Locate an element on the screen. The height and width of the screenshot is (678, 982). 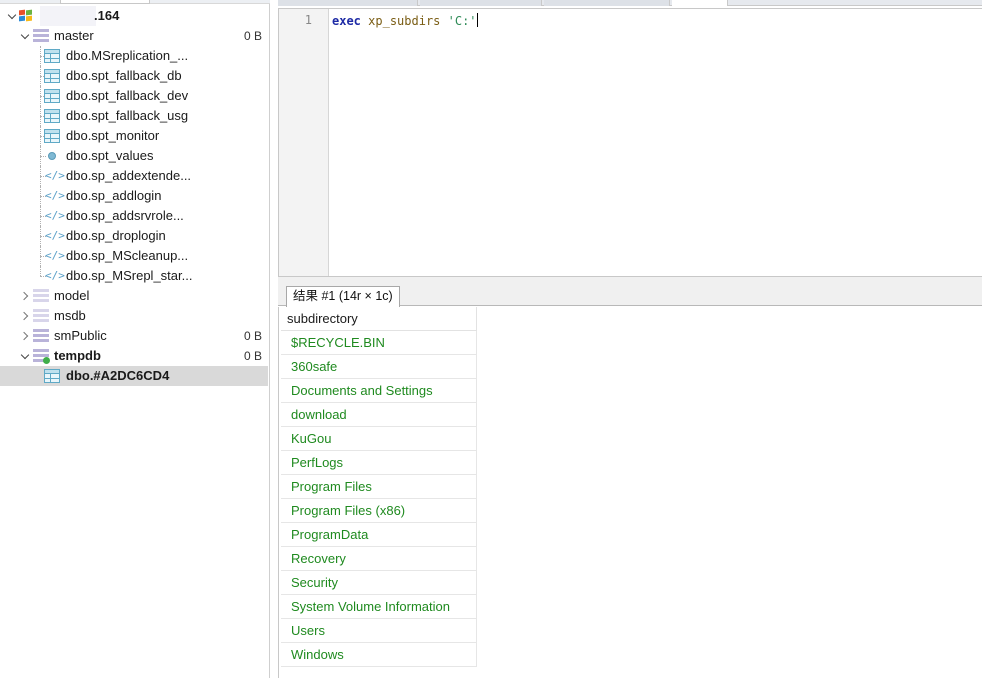
result-cell: Program Files (x86) is located at coordinates (379, 511).